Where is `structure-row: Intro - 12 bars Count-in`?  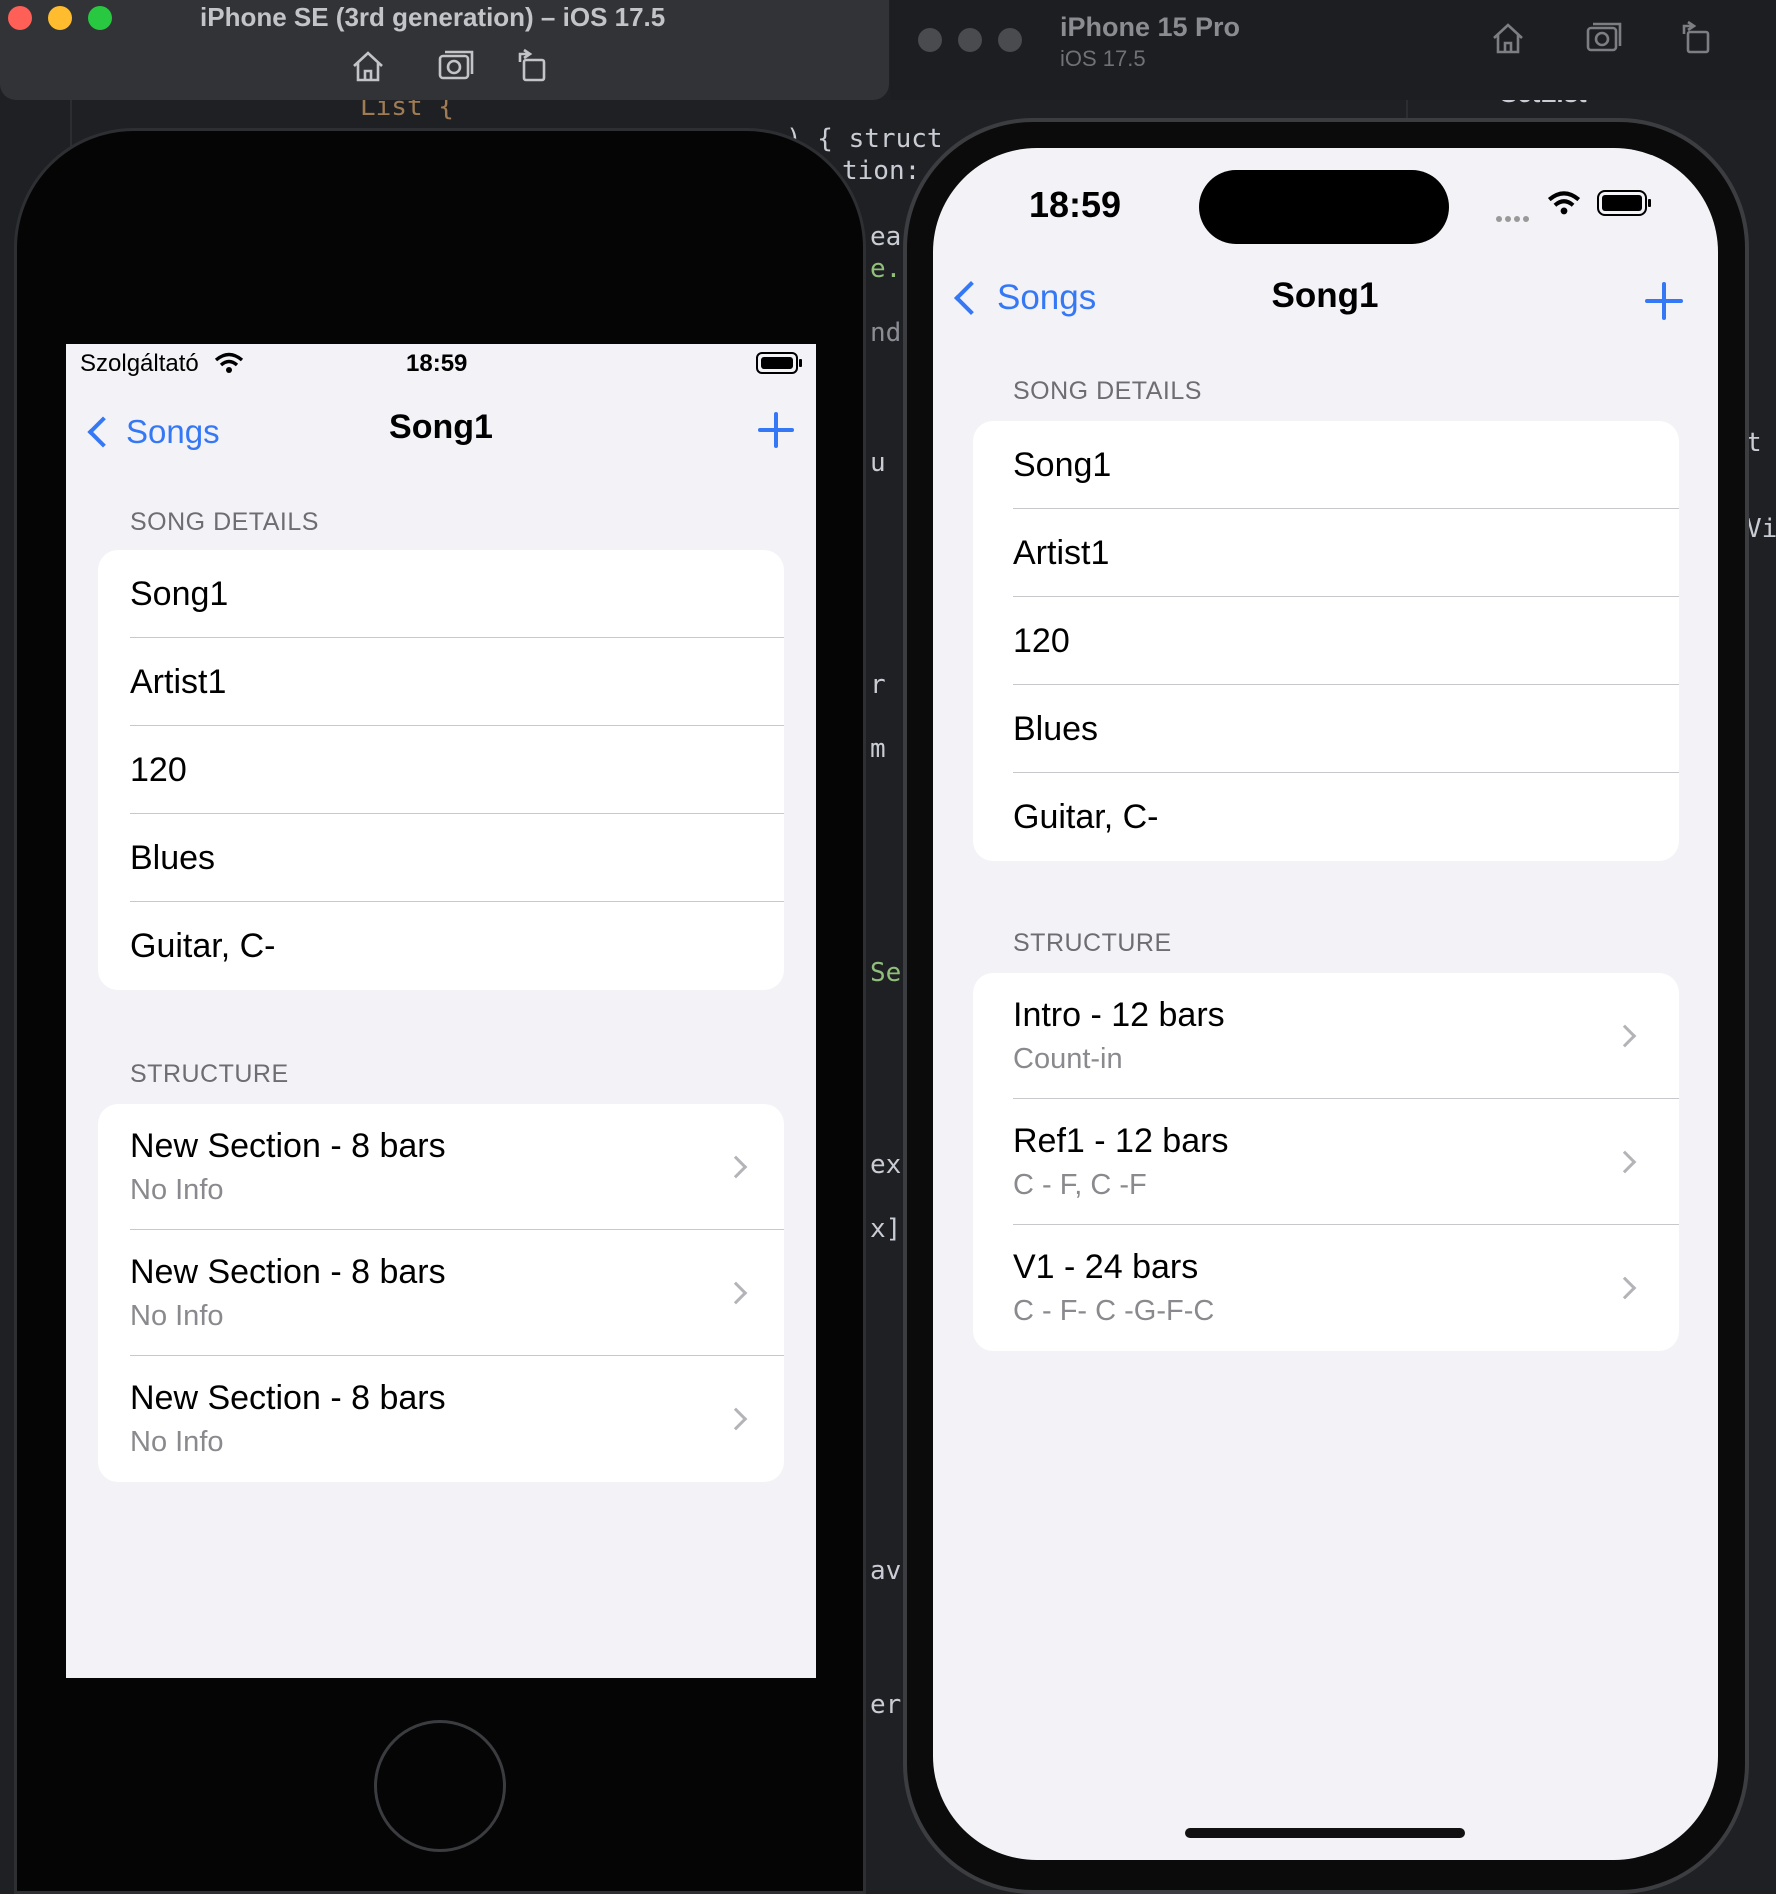
structure-row: Intro - 12 bars Count-in is located at coordinates (1326, 1036).